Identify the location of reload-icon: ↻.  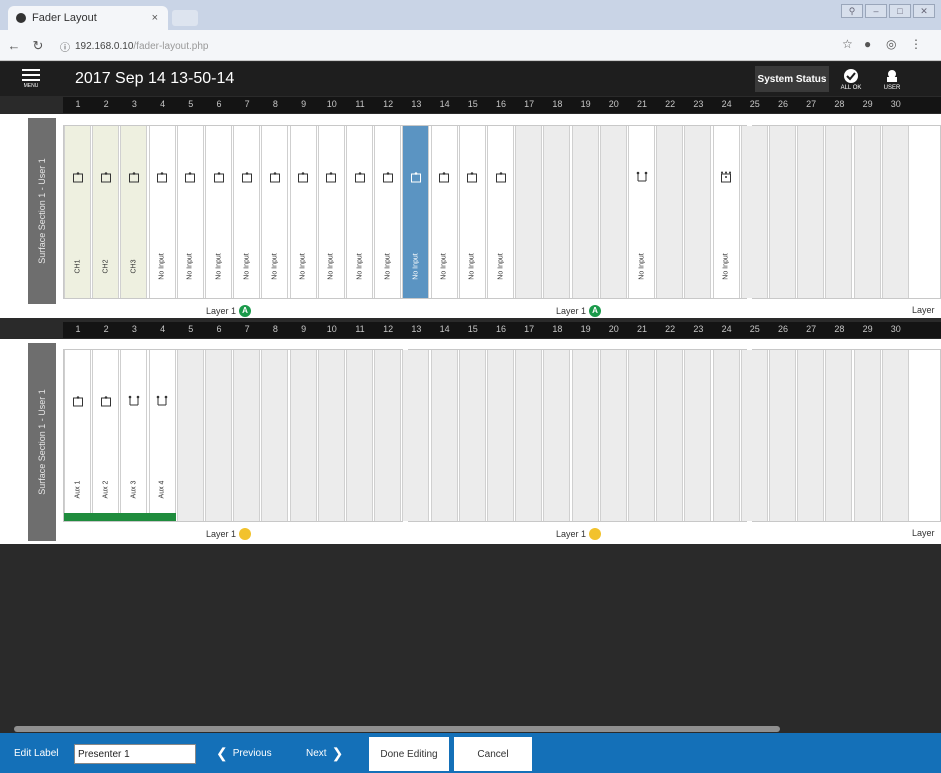
(38, 46).